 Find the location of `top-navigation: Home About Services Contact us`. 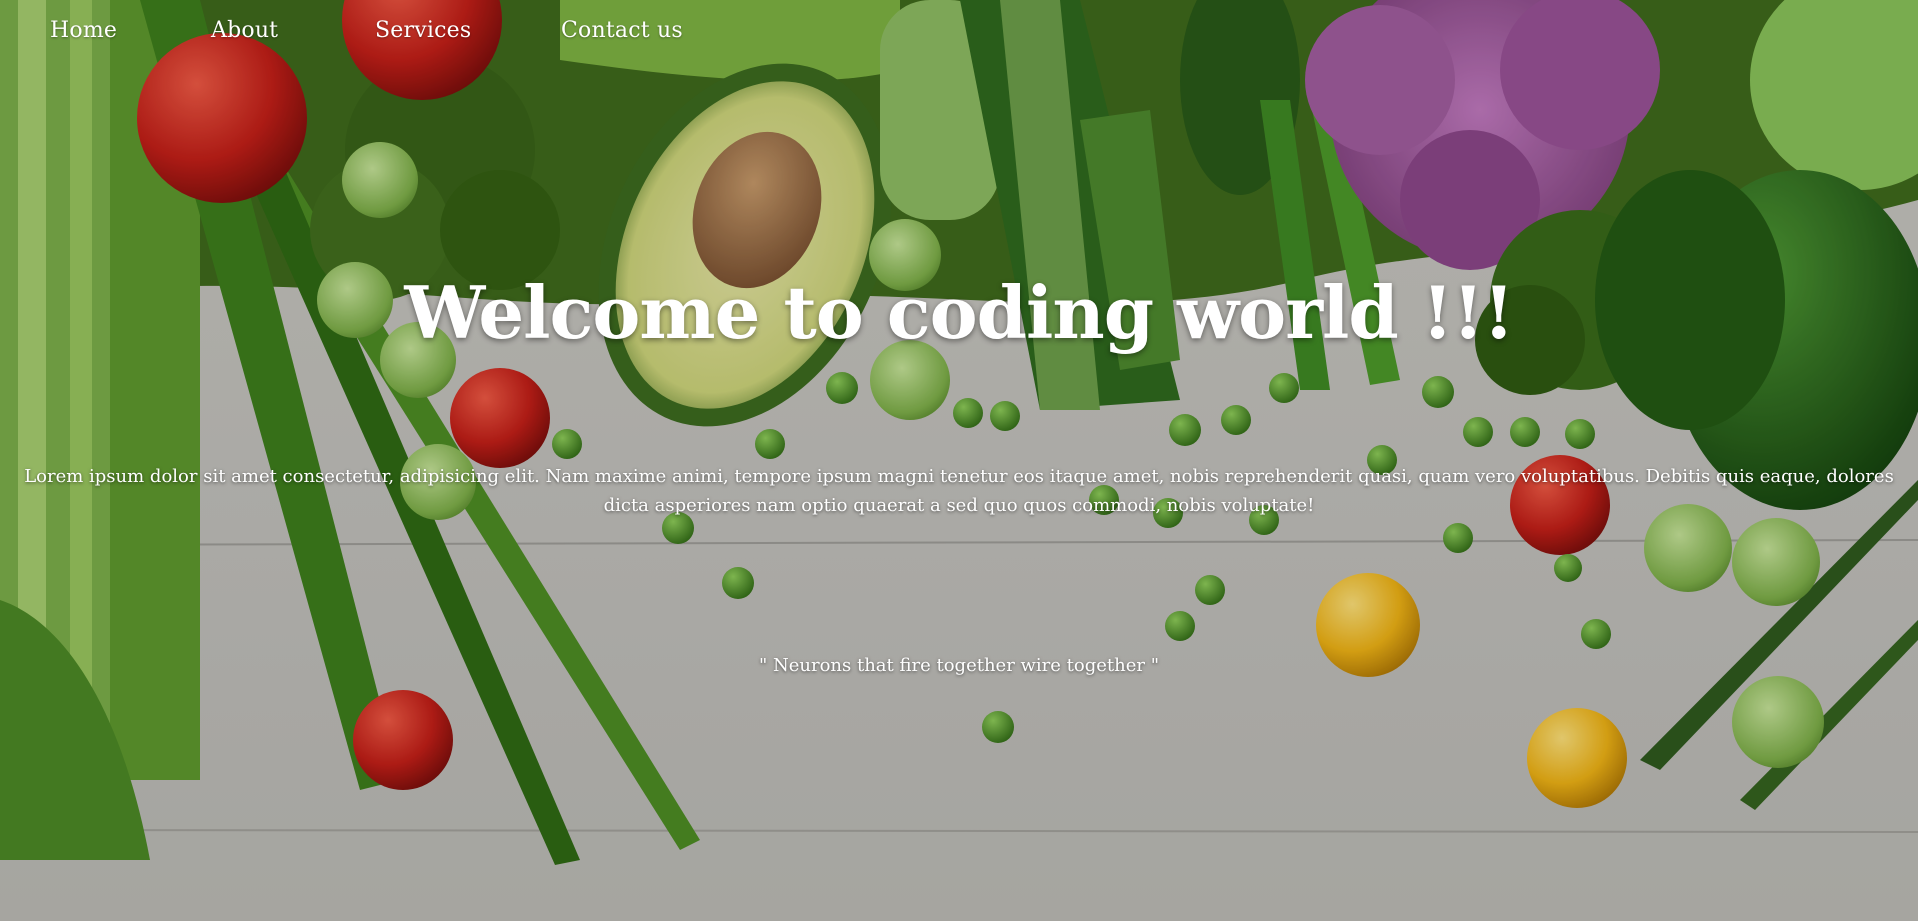

top-navigation: Home About Services Contact us is located at coordinates (380, 36).